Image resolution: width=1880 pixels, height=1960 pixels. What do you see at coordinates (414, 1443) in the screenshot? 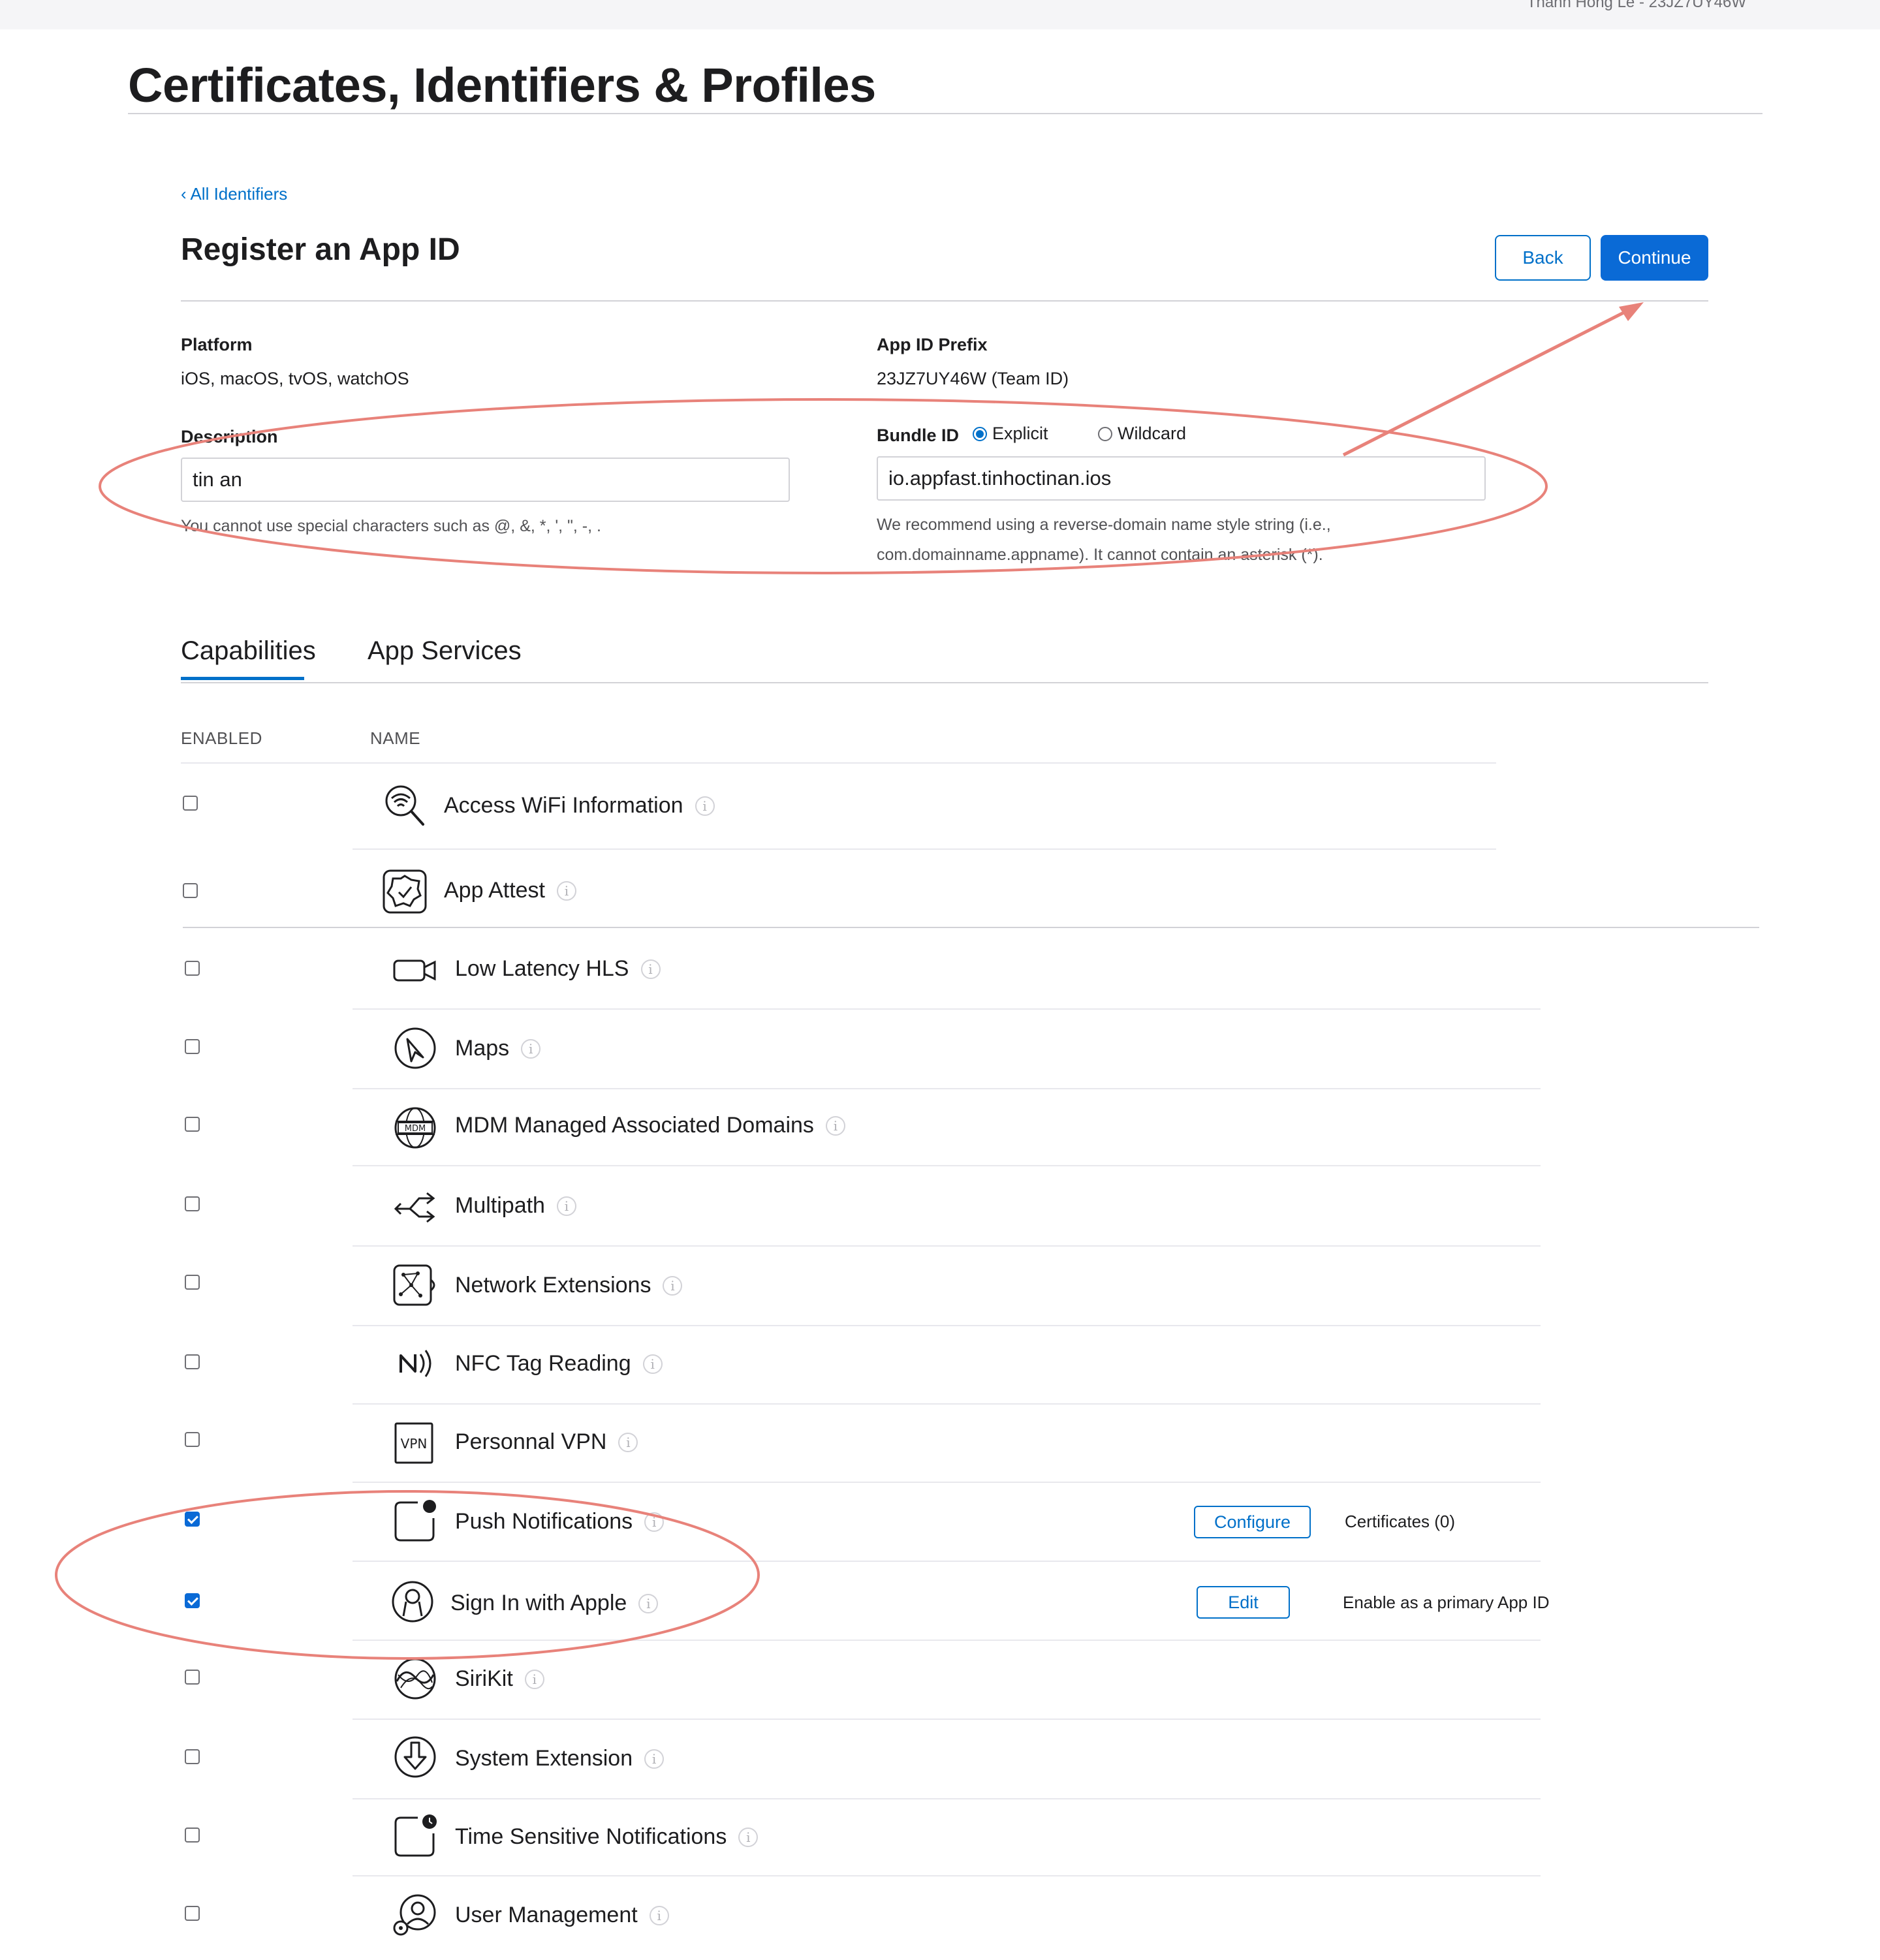
I see `vpn-icon: VPN` at bounding box center [414, 1443].